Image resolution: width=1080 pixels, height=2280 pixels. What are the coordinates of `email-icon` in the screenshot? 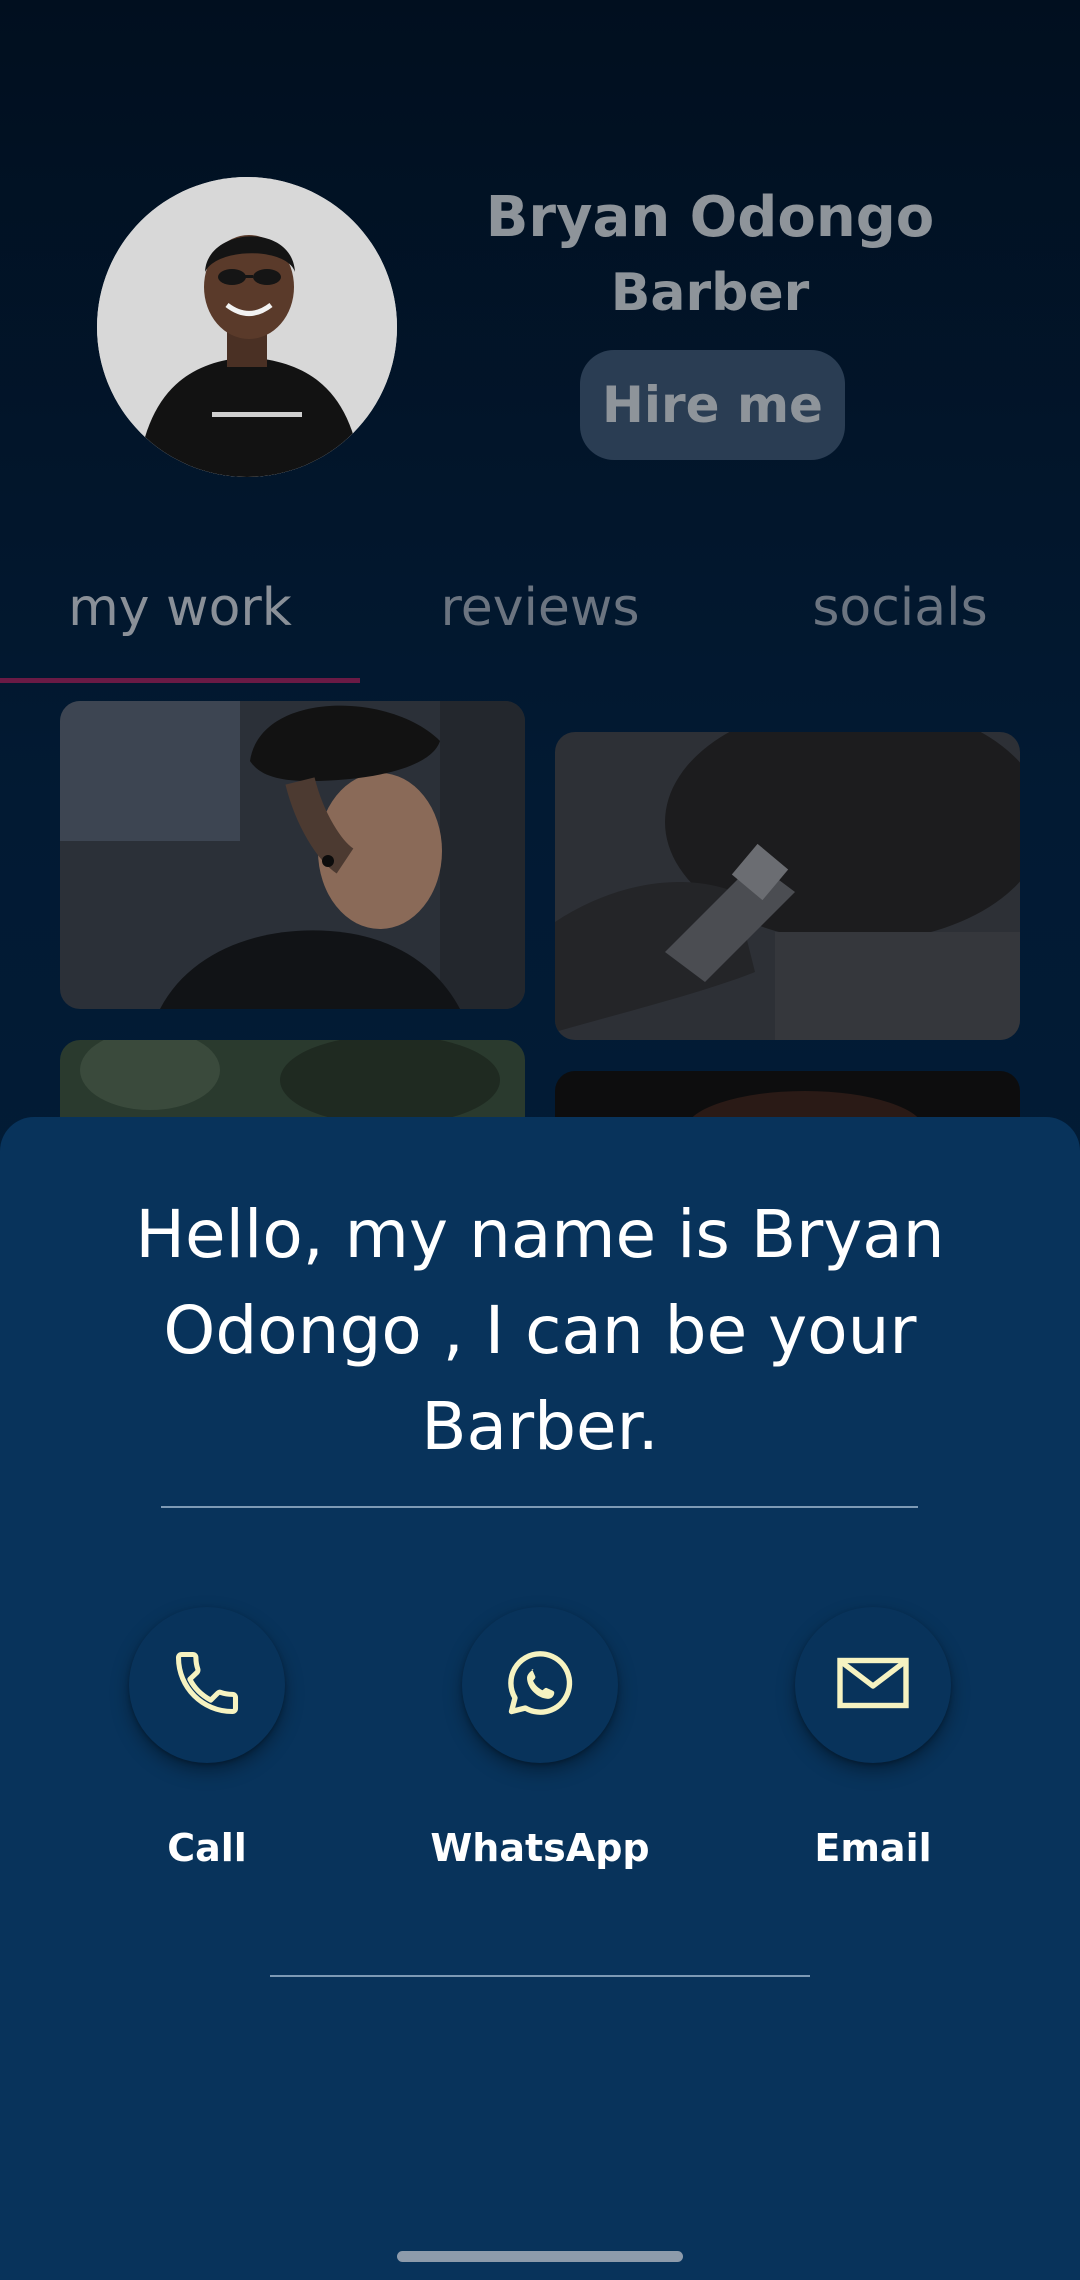 It's located at (873, 1685).